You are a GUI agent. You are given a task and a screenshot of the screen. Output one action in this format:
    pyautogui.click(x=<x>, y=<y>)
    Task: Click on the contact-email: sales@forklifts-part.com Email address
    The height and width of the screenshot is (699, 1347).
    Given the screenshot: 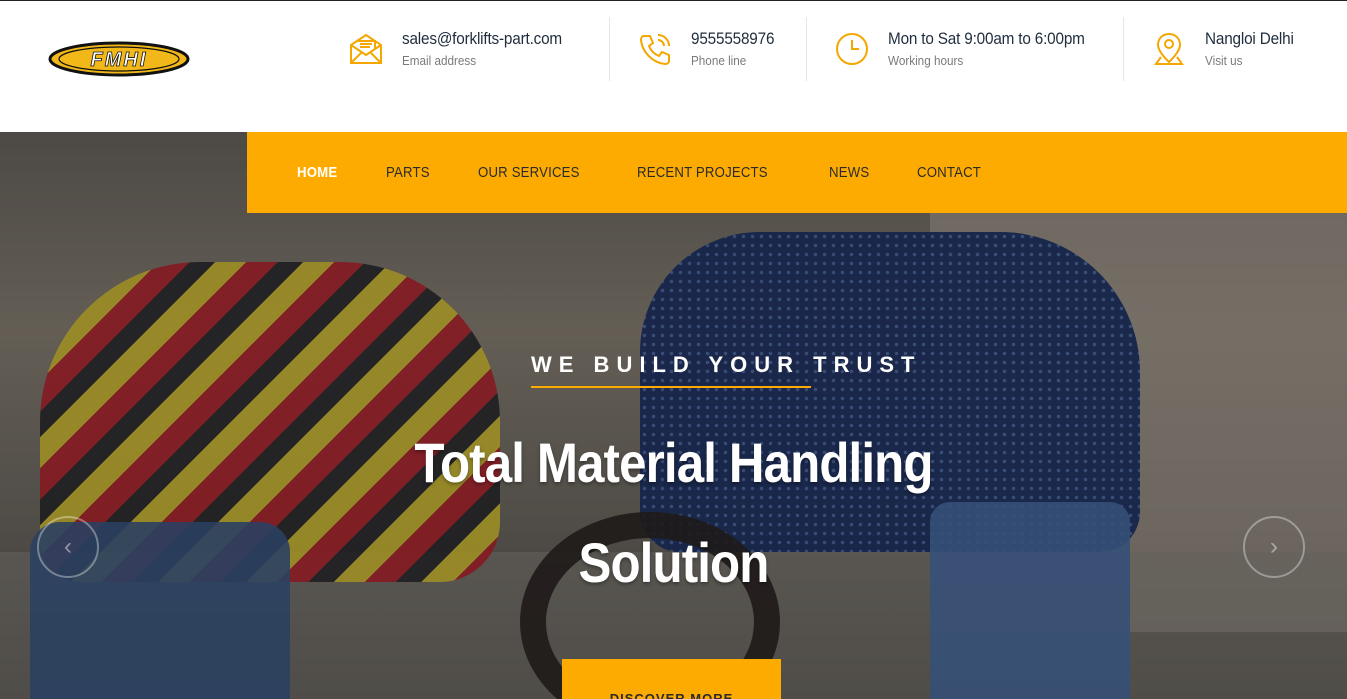 What is the action you would take?
    pyautogui.click(x=464, y=49)
    